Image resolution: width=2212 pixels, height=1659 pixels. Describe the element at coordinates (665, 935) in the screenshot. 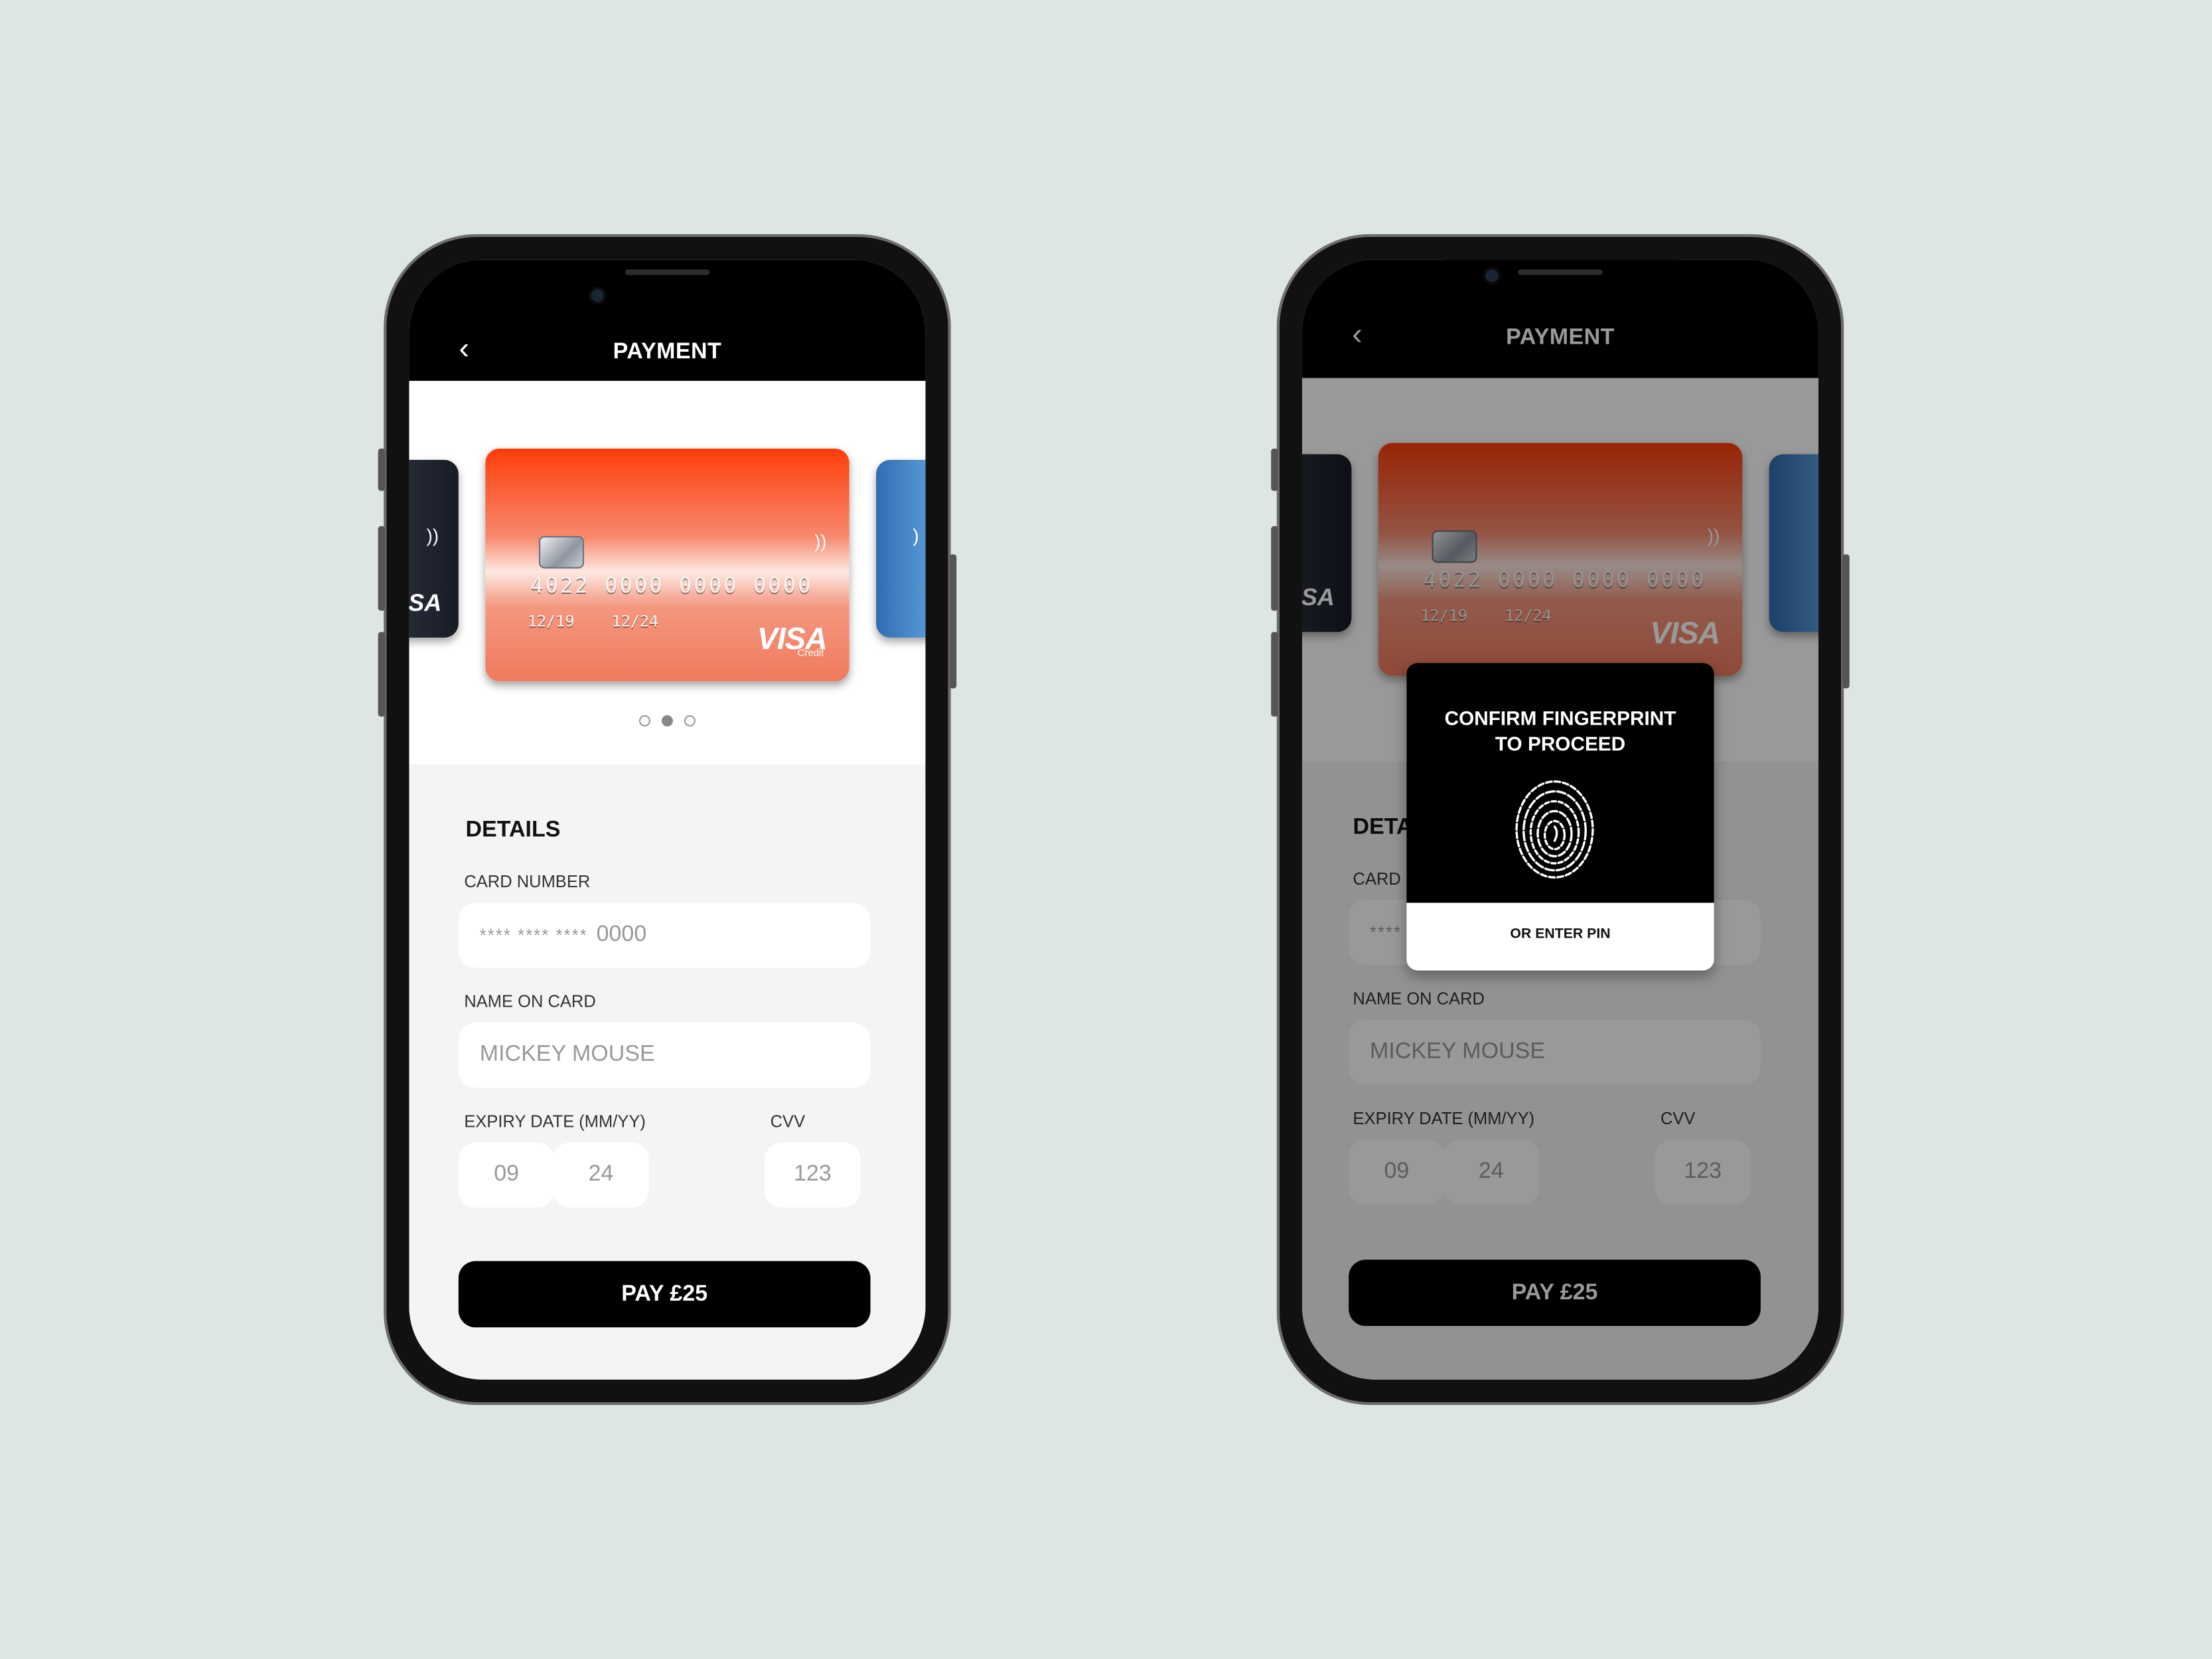

I see `card-number-field: **** **** **** 0000` at that location.